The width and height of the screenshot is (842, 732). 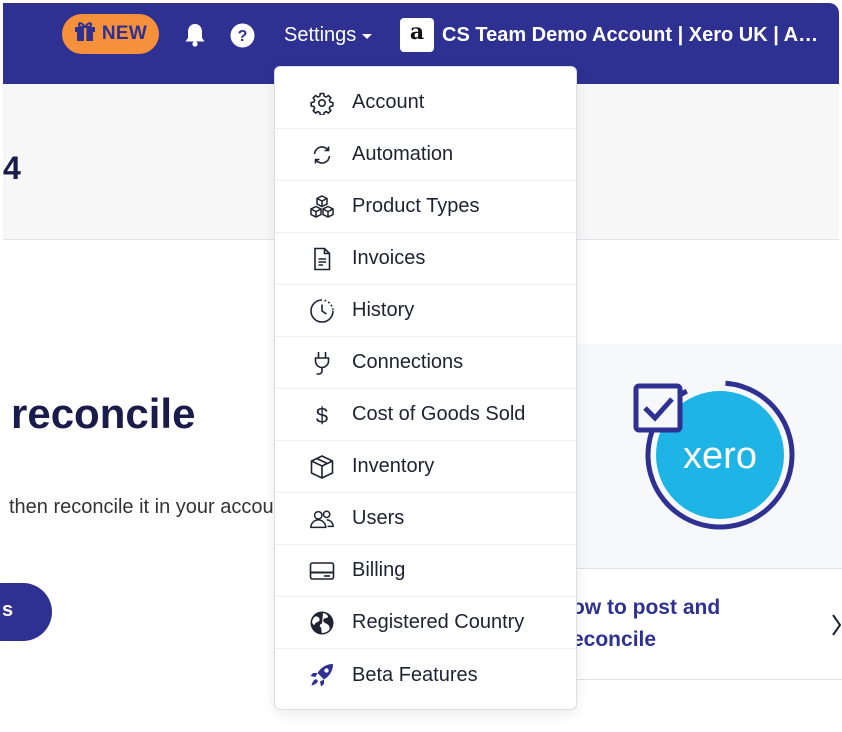 What do you see at coordinates (320, 34) in the screenshot?
I see `settings-label: Settings` at bounding box center [320, 34].